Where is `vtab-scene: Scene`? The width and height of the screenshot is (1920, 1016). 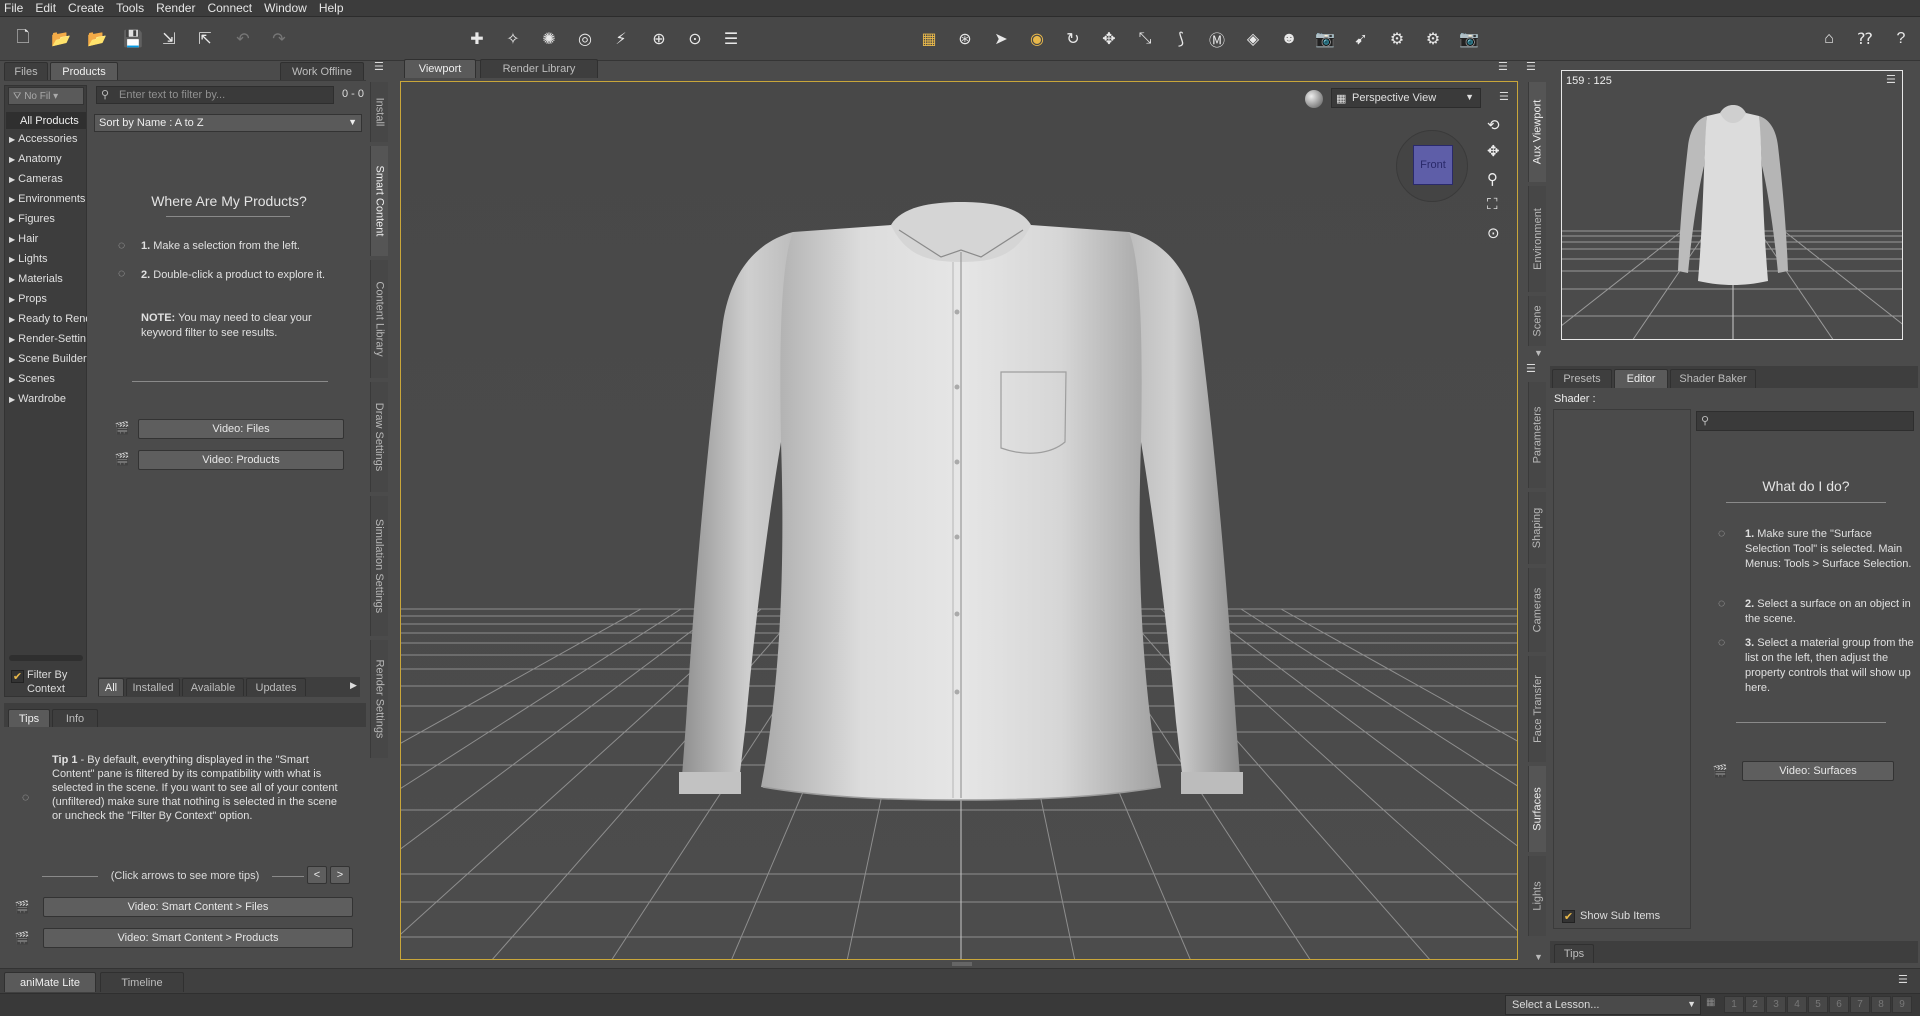
vtab-scene: Scene is located at coordinates (1537, 321).